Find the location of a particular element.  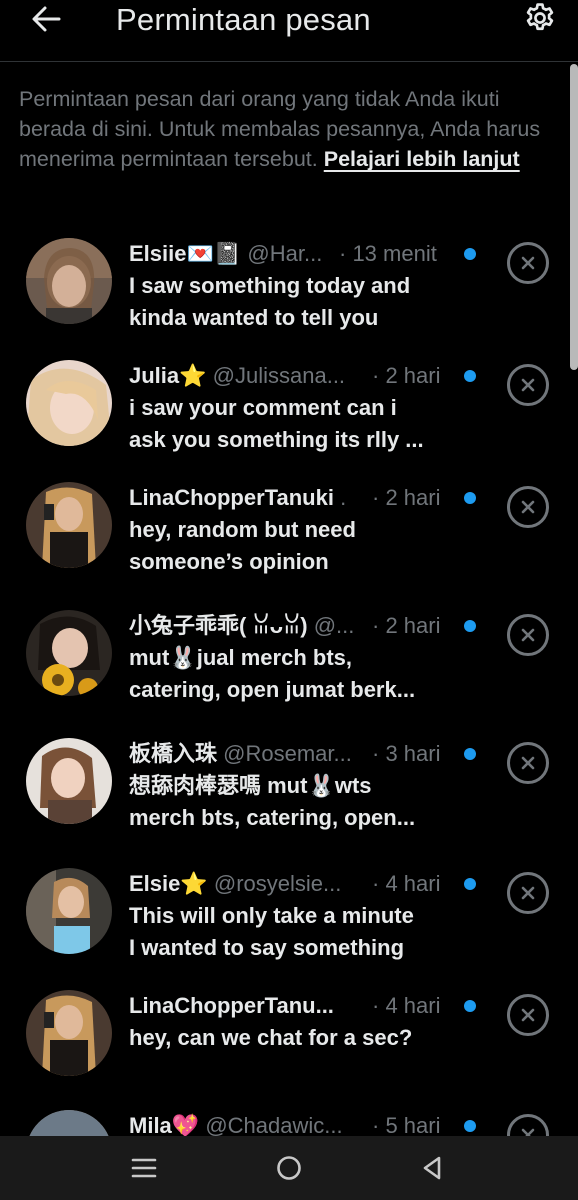

sender-name: Elsie⭐ is located at coordinates (168, 883).